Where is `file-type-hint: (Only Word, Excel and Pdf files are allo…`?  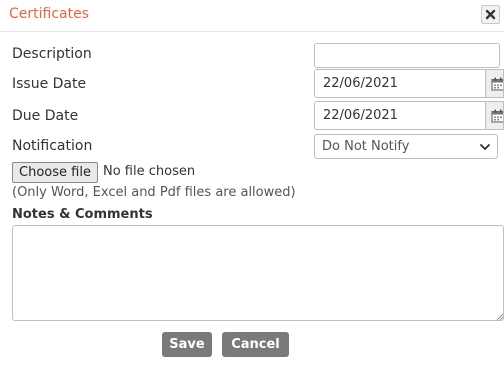
file-type-hint: (Only Word, Excel and Pdf files are allo… is located at coordinates (154, 192).